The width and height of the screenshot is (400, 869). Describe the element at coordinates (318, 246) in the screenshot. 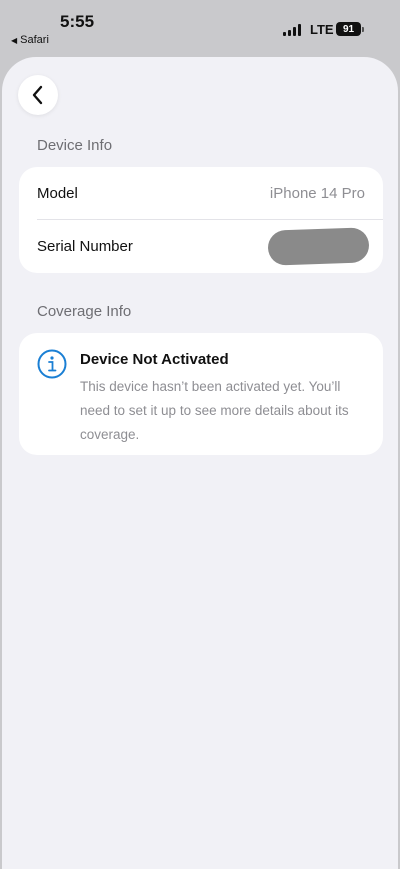

I see `serial-number-redaction` at that location.